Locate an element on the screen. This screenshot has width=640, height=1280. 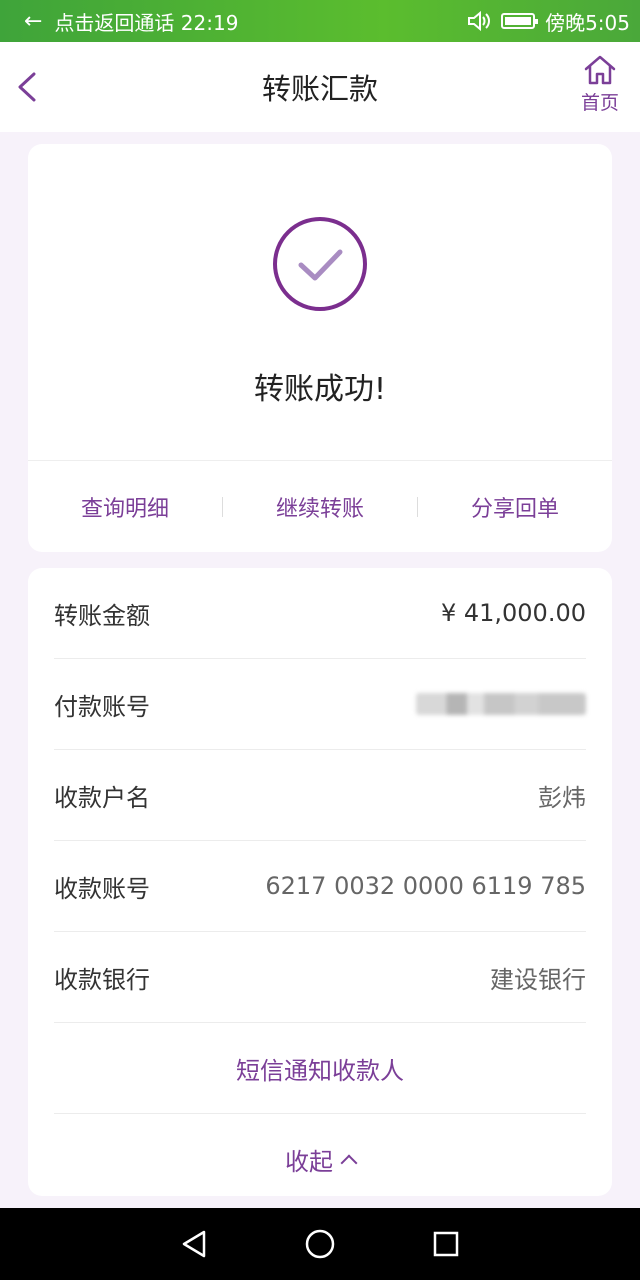
return-to-call-text: 点击返回通话 22:19 is located at coordinates (260, 21).